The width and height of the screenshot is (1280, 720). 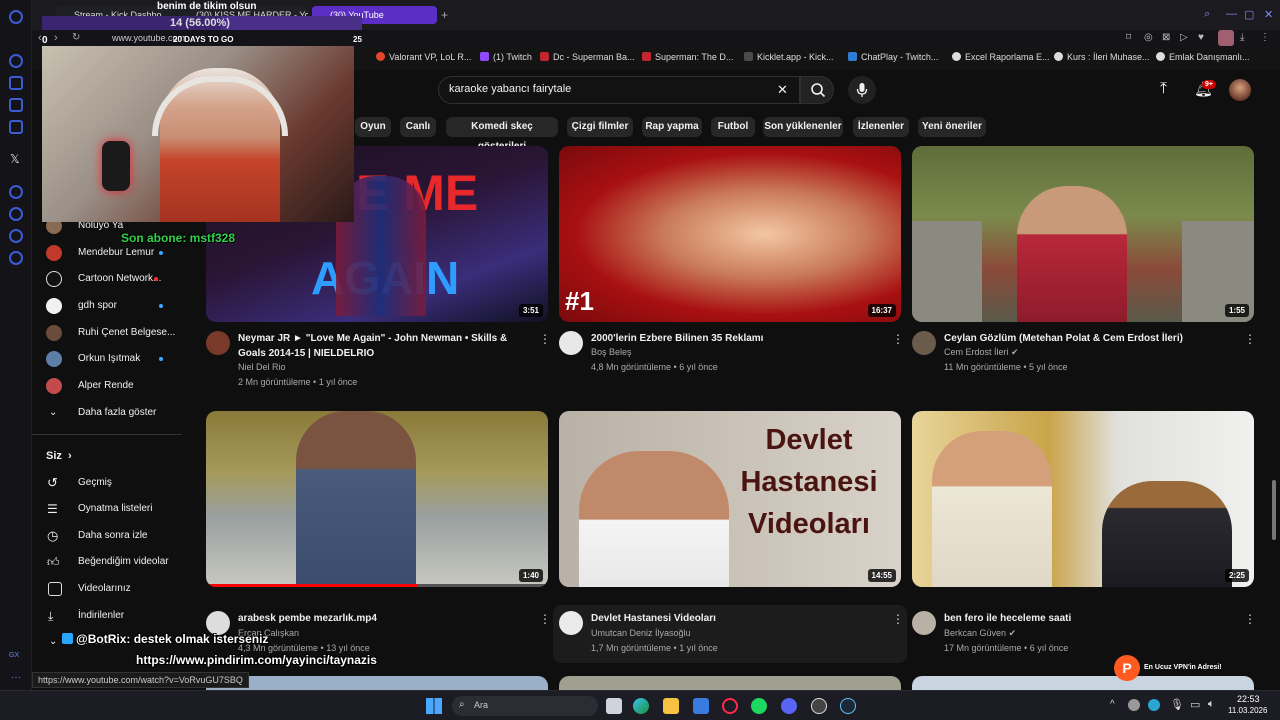 What do you see at coordinates (1274, 510) in the screenshot?
I see `page-scrollbar` at bounding box center [1274, 510].